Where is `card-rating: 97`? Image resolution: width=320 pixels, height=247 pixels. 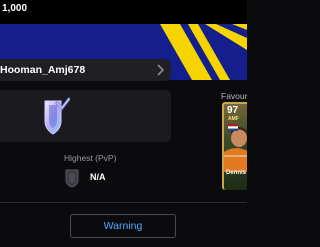 card-rating: 97 is located at coordinates (233, 110).